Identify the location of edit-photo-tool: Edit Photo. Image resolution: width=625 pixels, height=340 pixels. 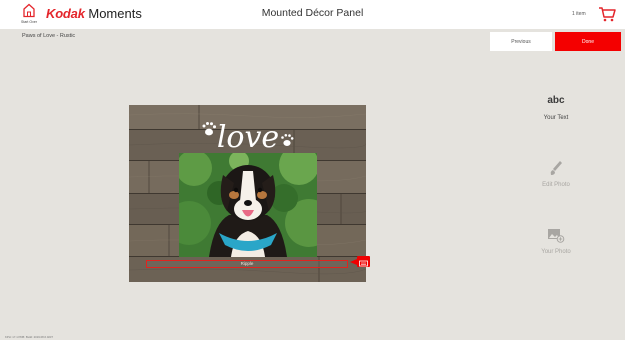
(556, 174).